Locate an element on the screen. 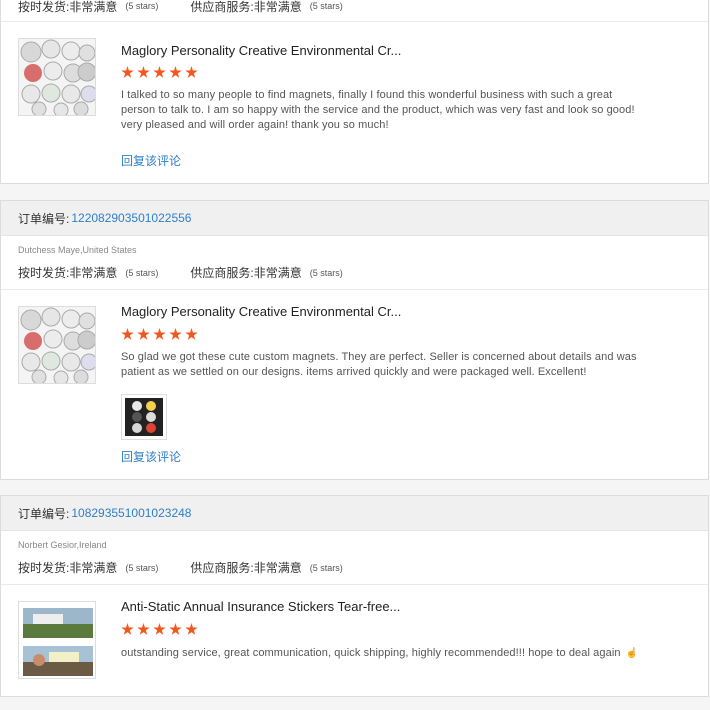 This screenshot has width=710, height=710. order-header: 订单编号: 122082903501022556 is located at coordinates (354, 218).